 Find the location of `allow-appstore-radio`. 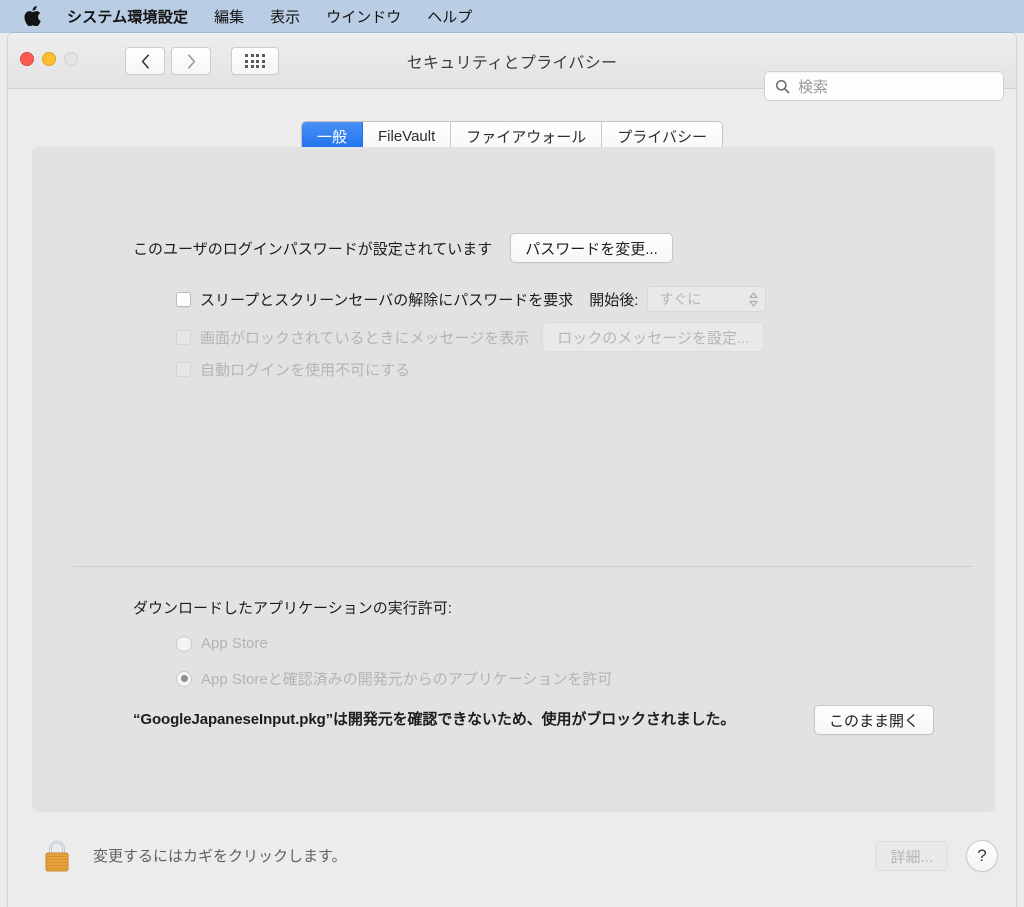

allow-appstore-radio is located at coordinates (184, 643).